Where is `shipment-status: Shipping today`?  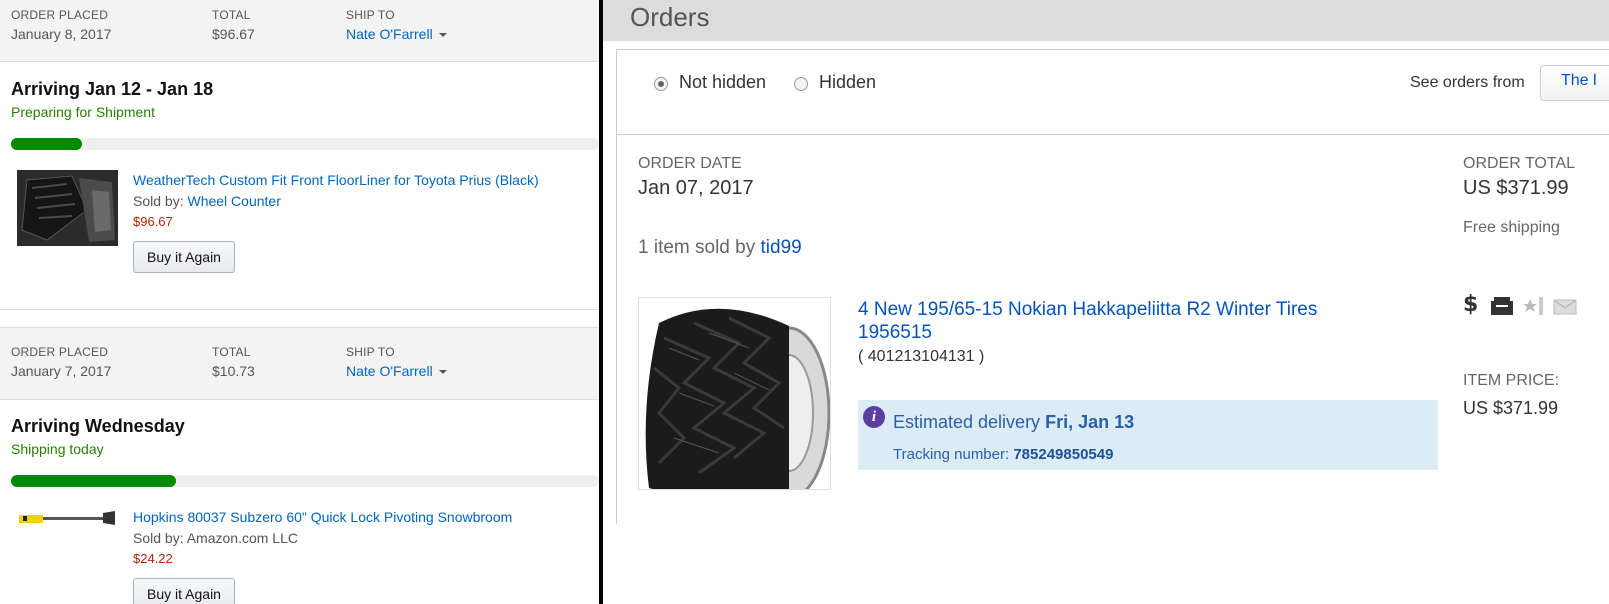 shipment-status: Shipping today is located at coordinates (57, 449).